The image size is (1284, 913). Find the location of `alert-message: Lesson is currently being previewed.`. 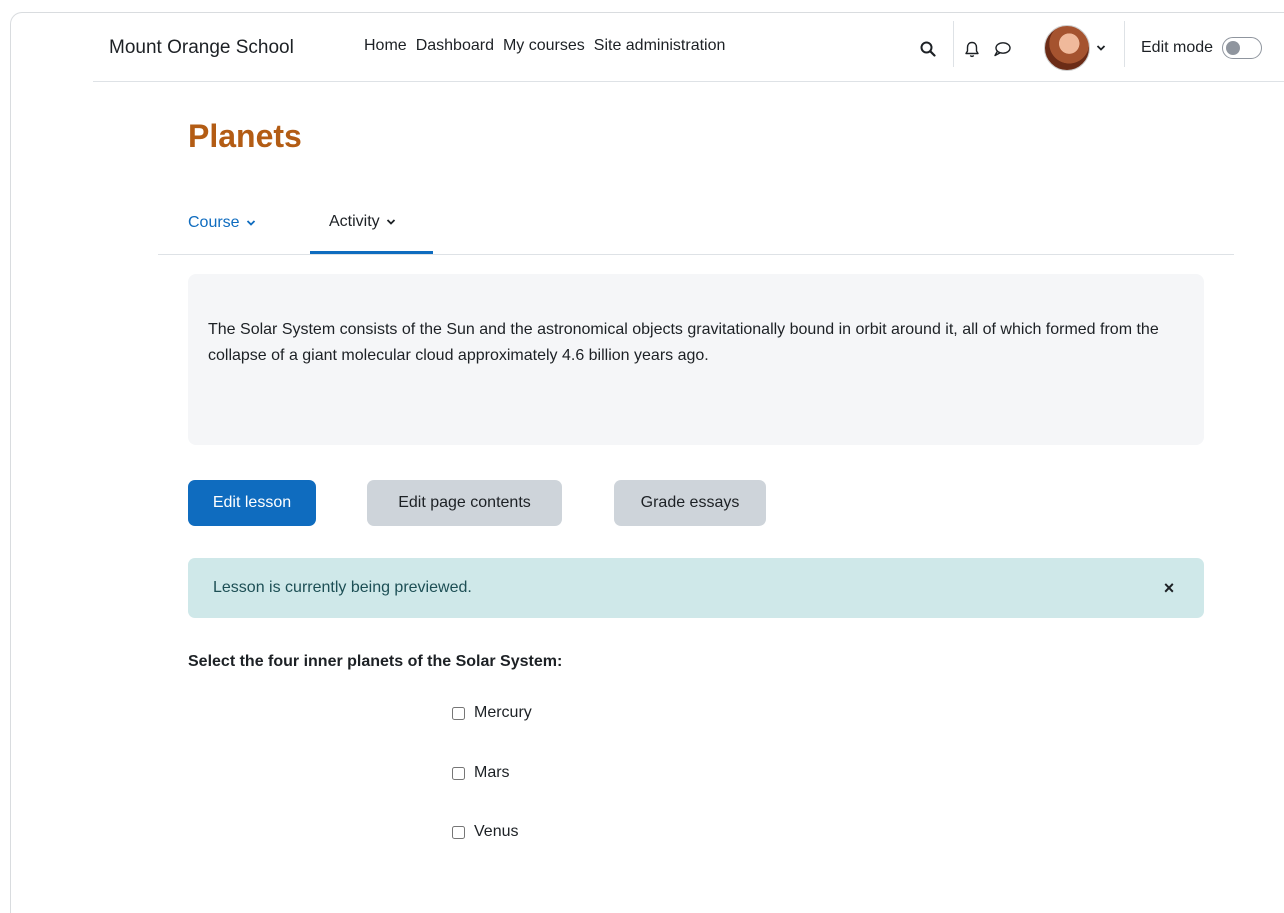

alert-message: Lesson is currently being previewed. is located at coordinates (342, 587).